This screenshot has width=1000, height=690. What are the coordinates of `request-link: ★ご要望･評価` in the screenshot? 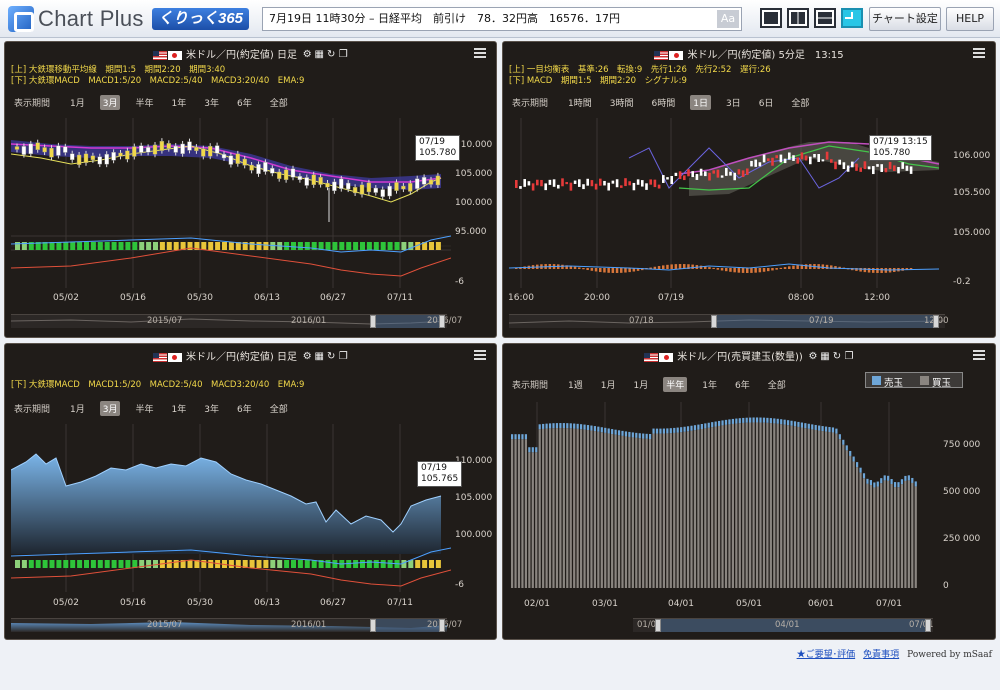 It's located at (826, 655).